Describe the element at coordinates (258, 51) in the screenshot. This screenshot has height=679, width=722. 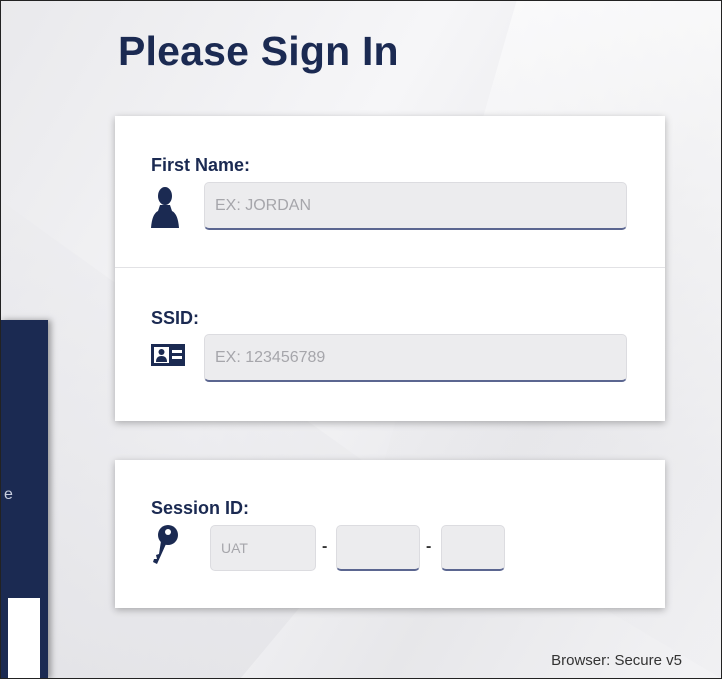
I see `page-title: Please Sign In` at that location.